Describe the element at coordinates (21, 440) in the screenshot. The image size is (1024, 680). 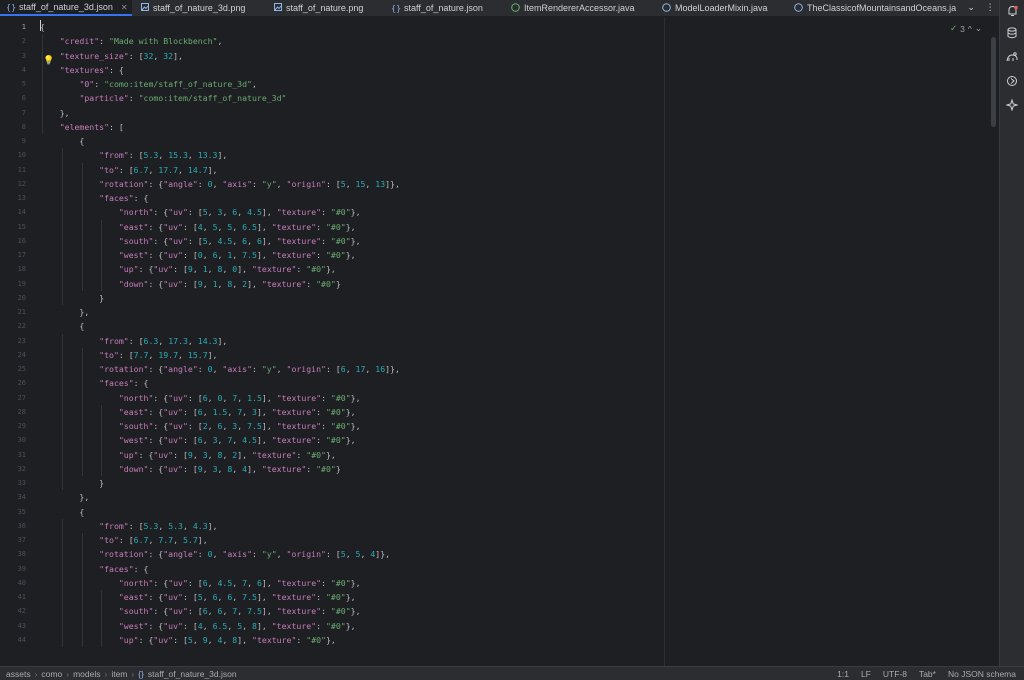
I see `line-number: 30` at that location.